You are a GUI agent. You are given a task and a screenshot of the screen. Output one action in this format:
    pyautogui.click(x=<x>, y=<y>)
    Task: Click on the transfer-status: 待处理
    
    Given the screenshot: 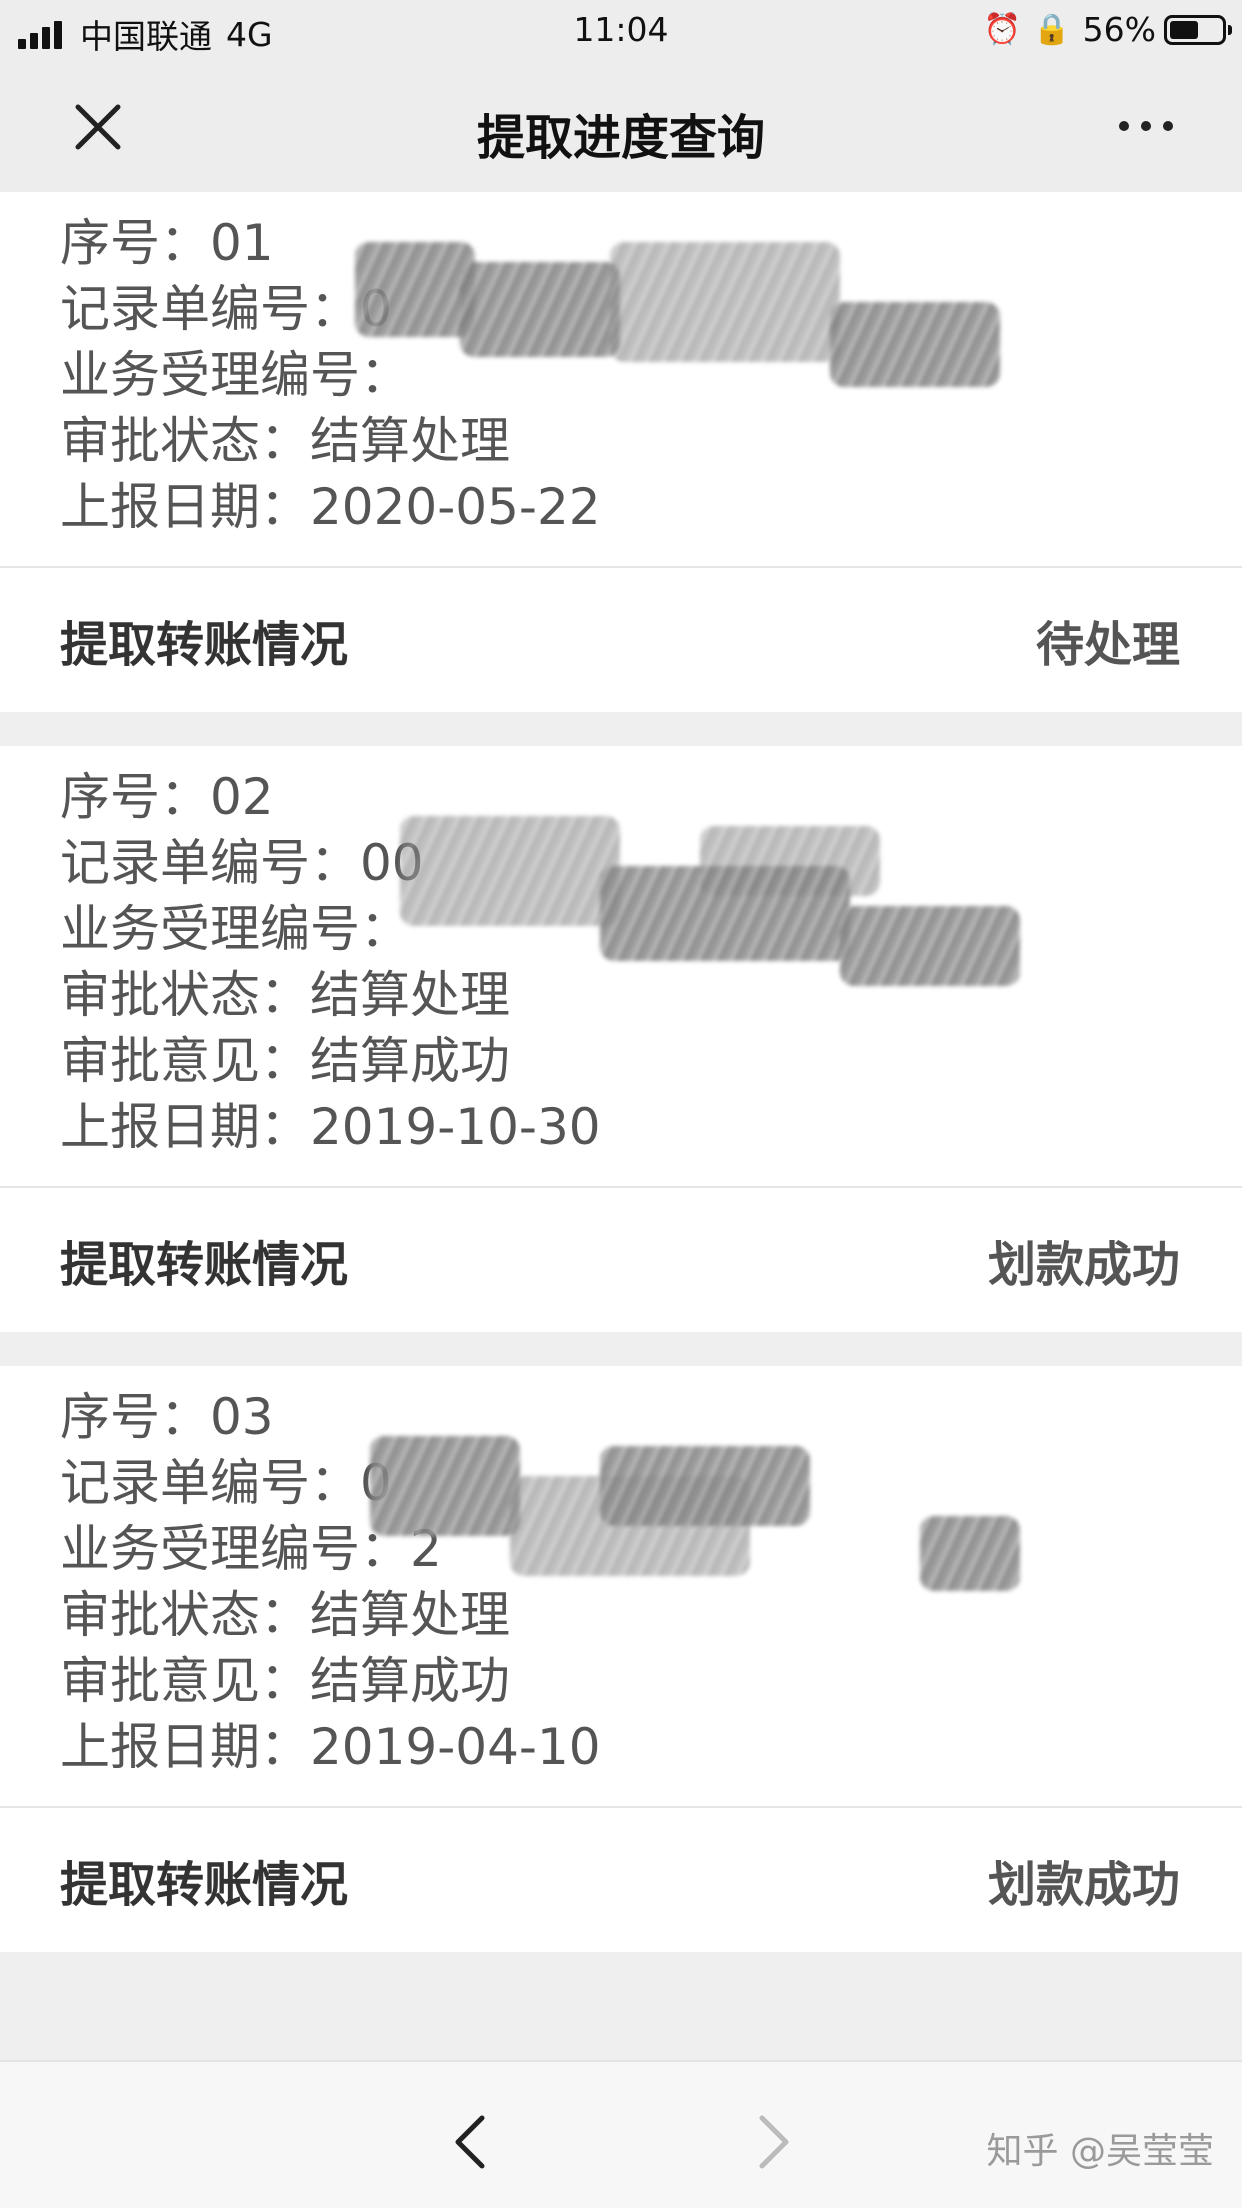 What is the action you would take?
    pyautogui.click(x=1107, y=645)
    